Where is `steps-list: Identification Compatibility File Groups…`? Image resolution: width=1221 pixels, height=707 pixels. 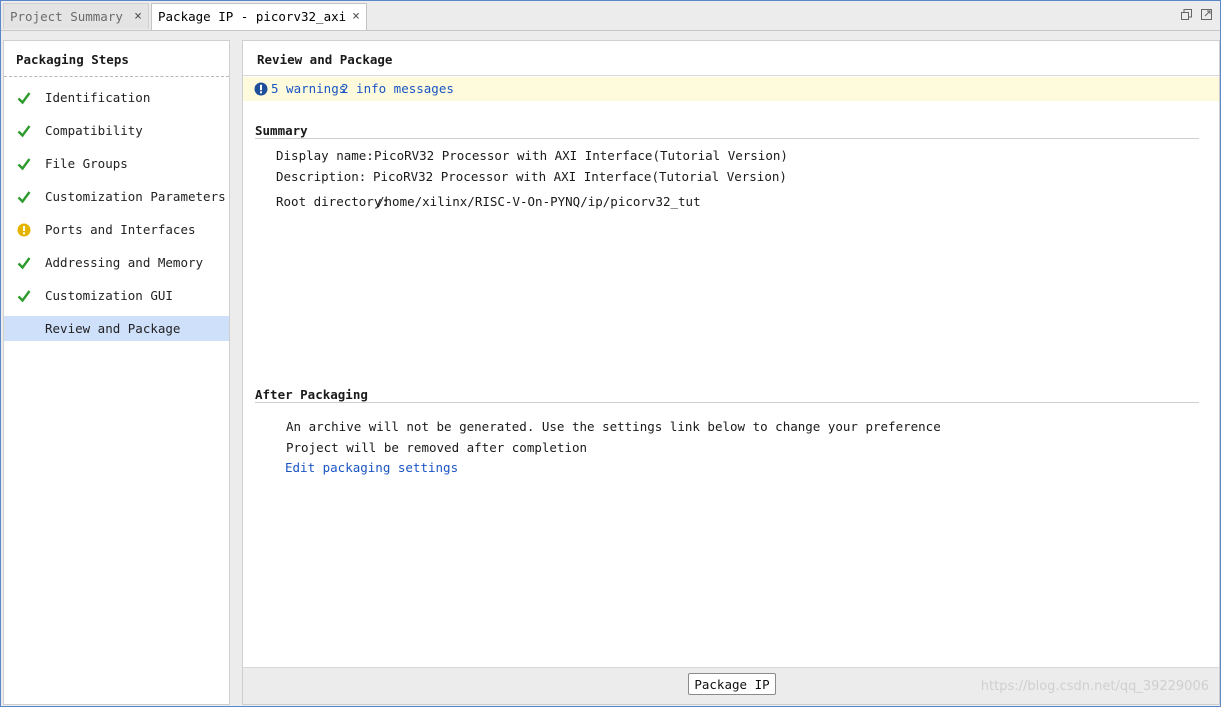 steps-list: Identification Compatibility File Groups… is located at coordinates (116, 211).